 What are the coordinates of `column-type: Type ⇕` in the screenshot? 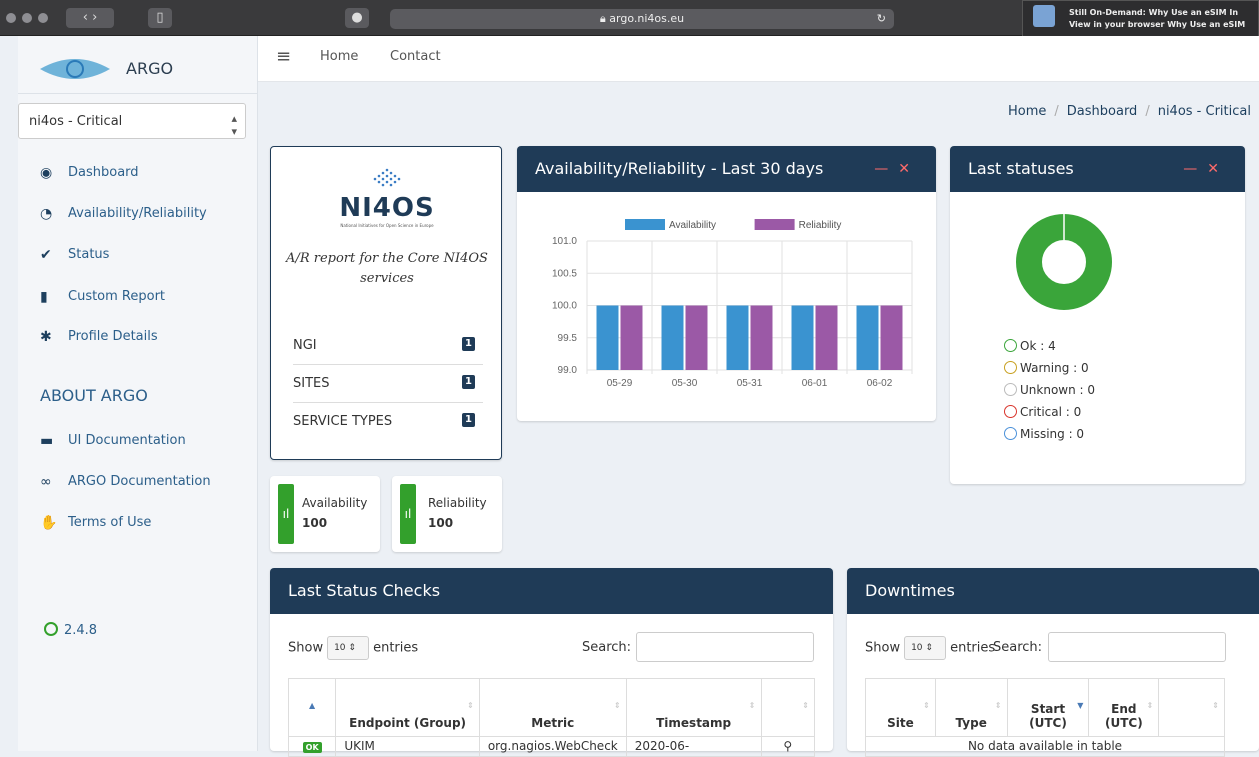 It's located at (971, 707).